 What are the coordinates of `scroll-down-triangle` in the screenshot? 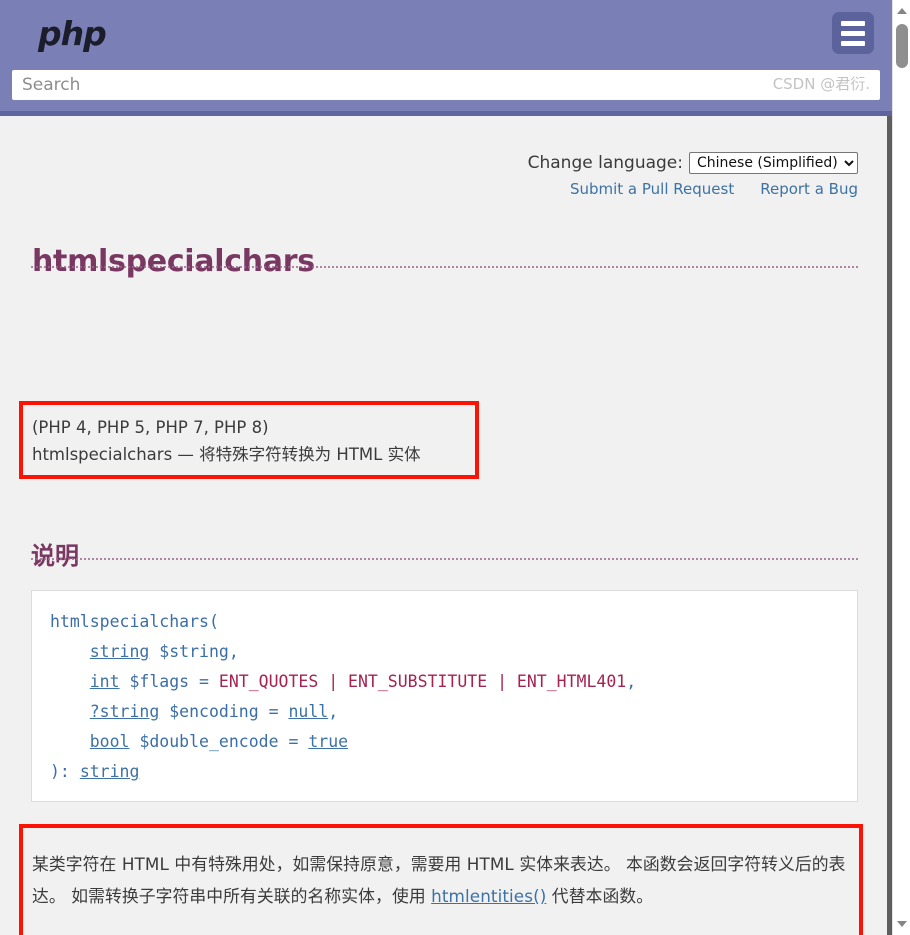 It's located at (902, 924).